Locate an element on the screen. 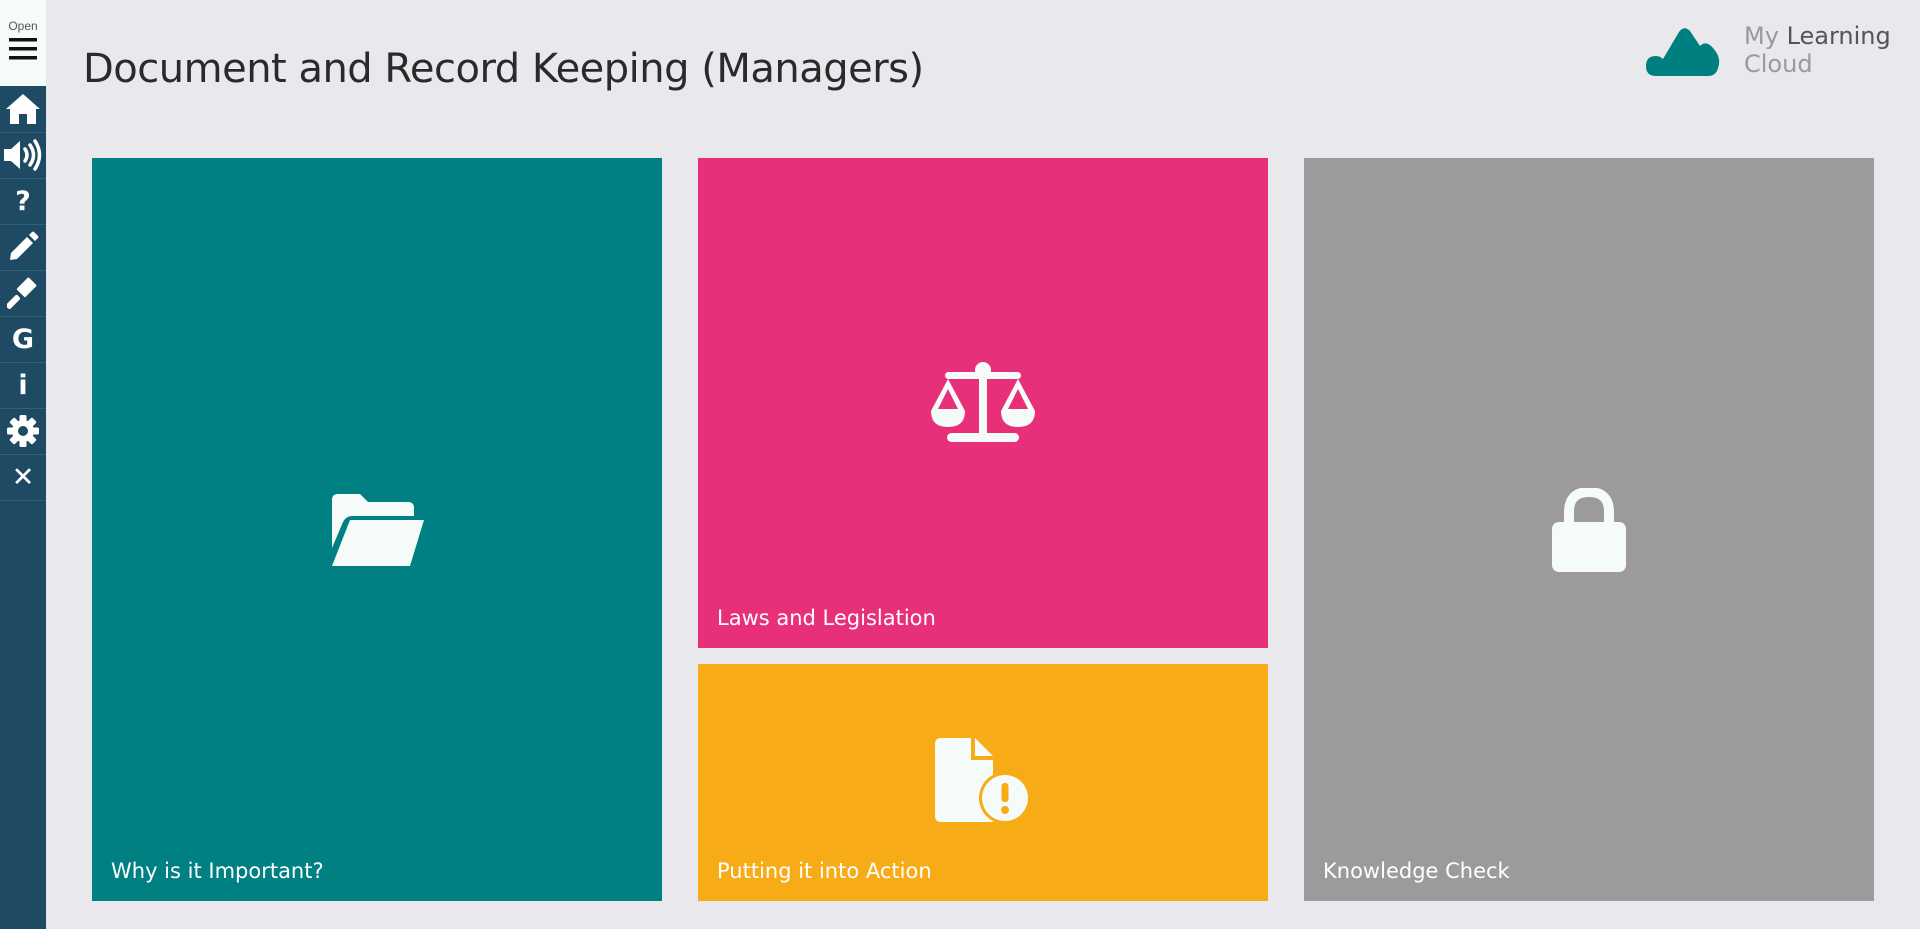 The width and height of the screenshot is (1920, 929). logo-word-learning: Learning is located at coordinates (1838, 36).